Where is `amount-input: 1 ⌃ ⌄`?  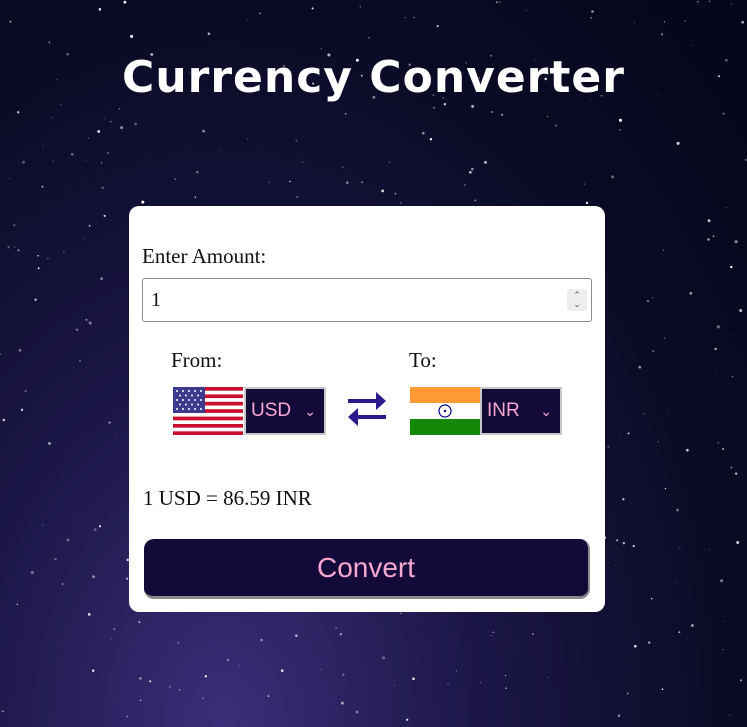 amount-input: 1 ⌃ ⌄ is located at coordinates (367, 300).